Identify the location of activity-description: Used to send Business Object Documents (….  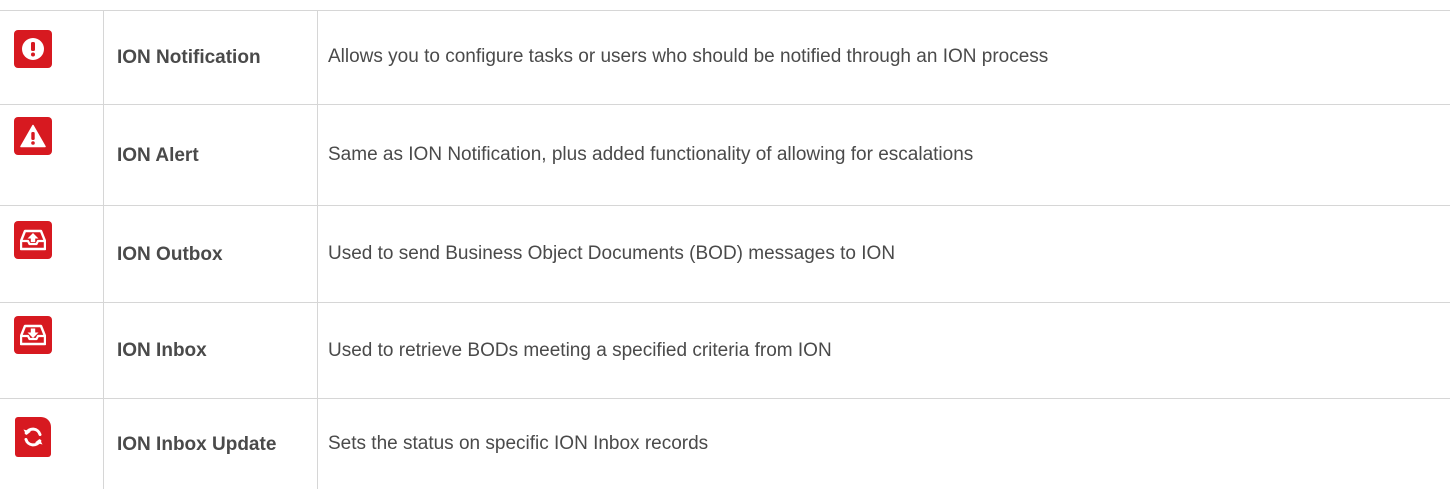
(612, 253).